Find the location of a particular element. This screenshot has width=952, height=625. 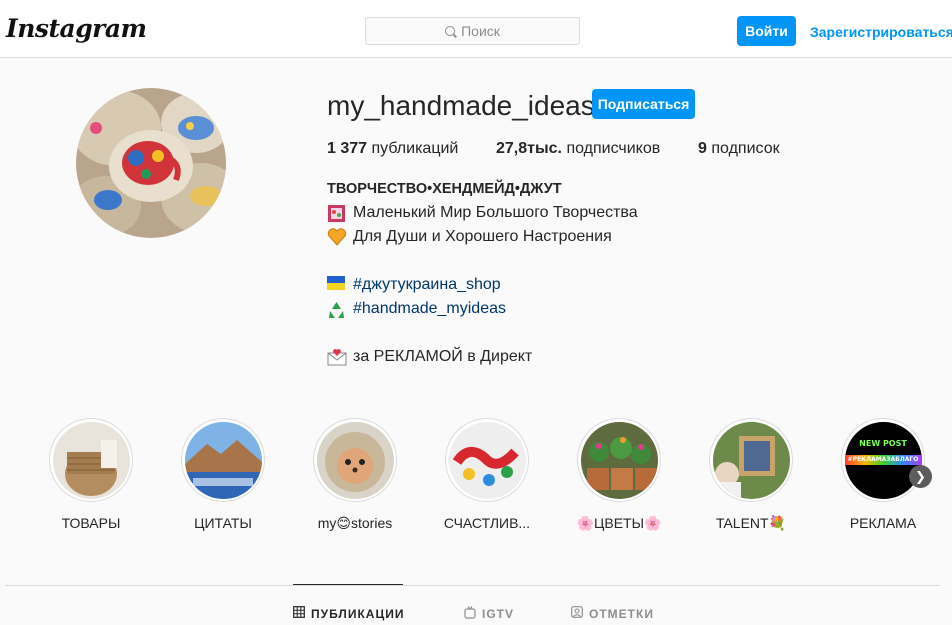

tab-igtv: IGTV is located at coordinates (489, 614).